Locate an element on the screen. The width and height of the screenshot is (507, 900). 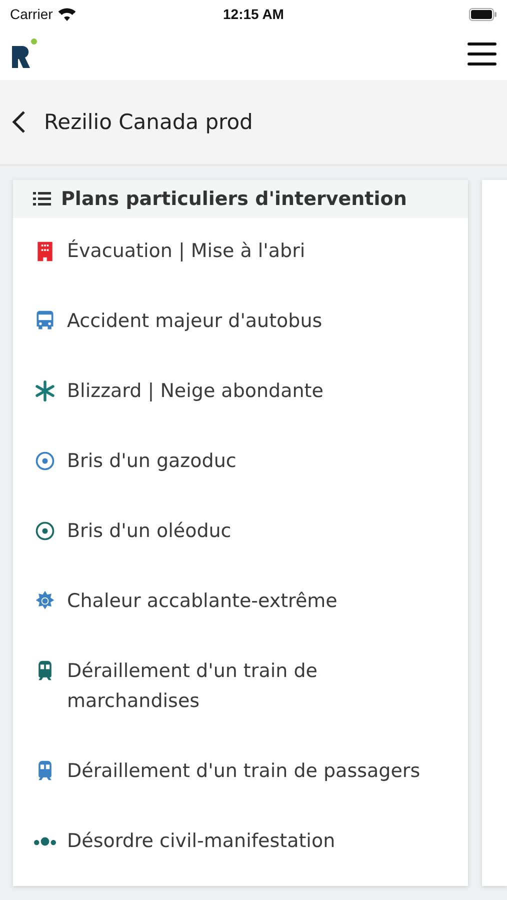
menu-icon is located at coordinates (482, 54).